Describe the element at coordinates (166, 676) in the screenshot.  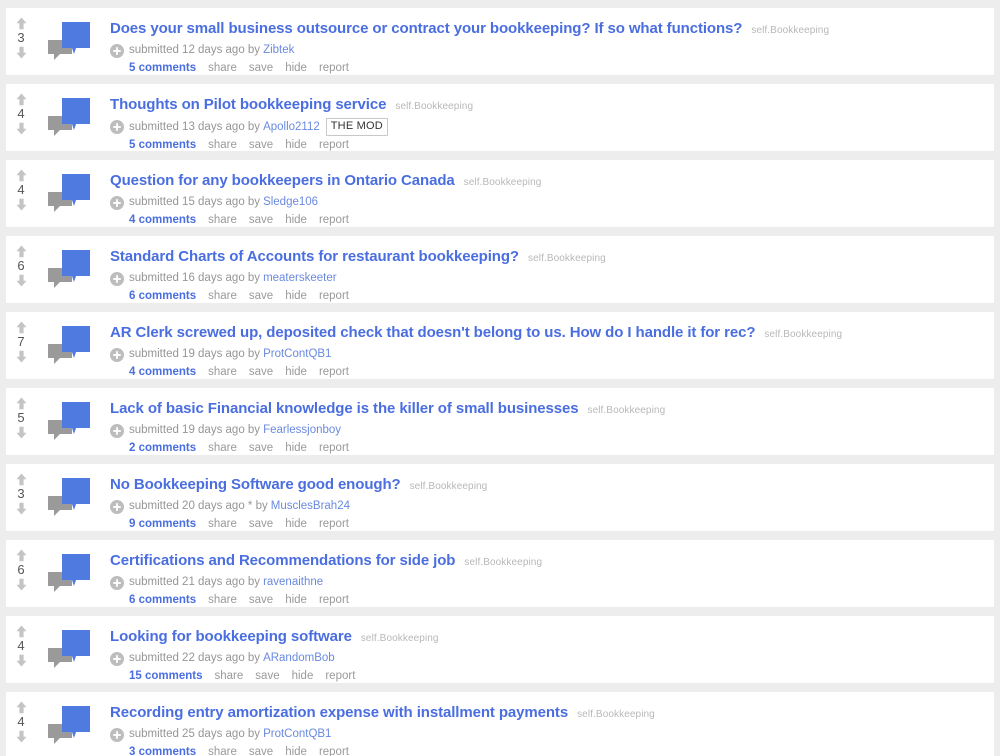
I see `post-comments-link: 15 comments` at that location.